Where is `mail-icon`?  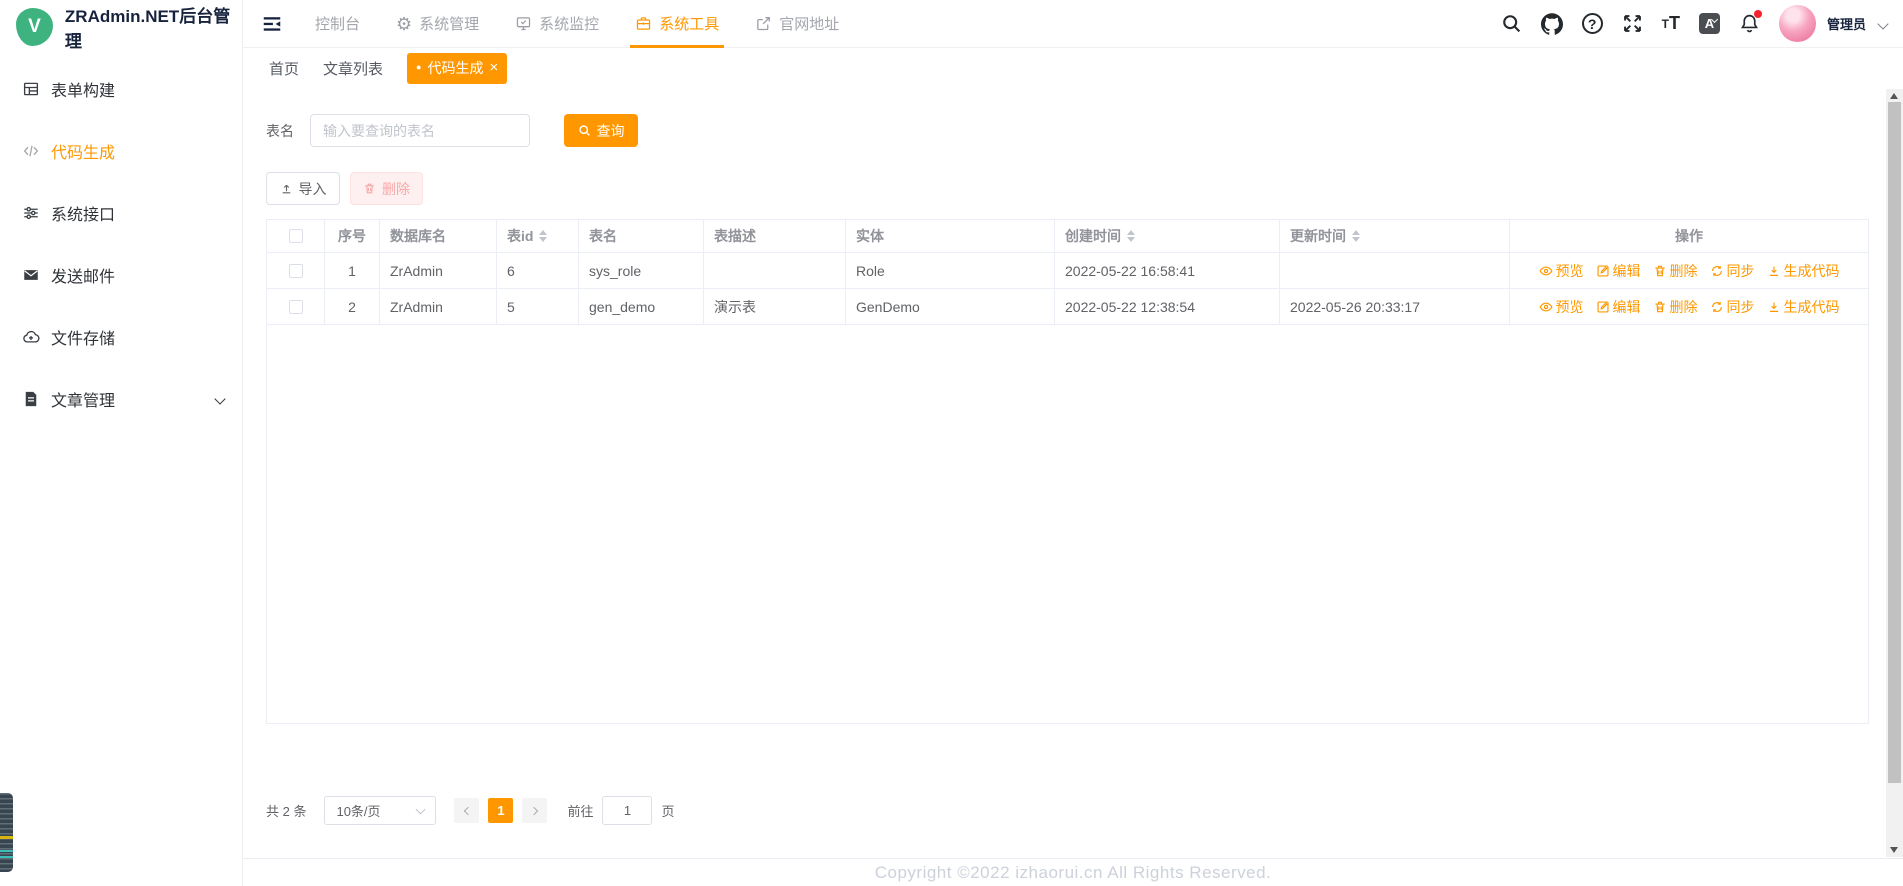 mail-icon is located at coordinates (31, 275).